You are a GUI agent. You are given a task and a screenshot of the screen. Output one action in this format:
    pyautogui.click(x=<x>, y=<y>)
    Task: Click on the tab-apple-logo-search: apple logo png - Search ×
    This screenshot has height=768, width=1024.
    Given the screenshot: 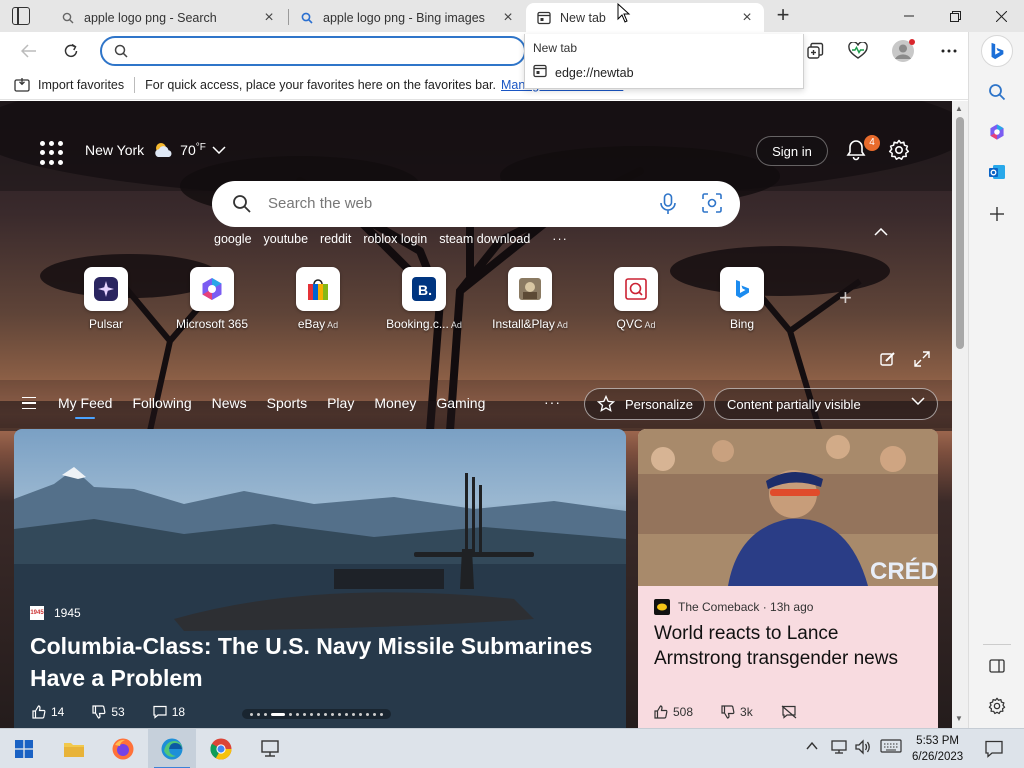 What is the action you would take?
    pyautogui.click(x=168, y=17)
    